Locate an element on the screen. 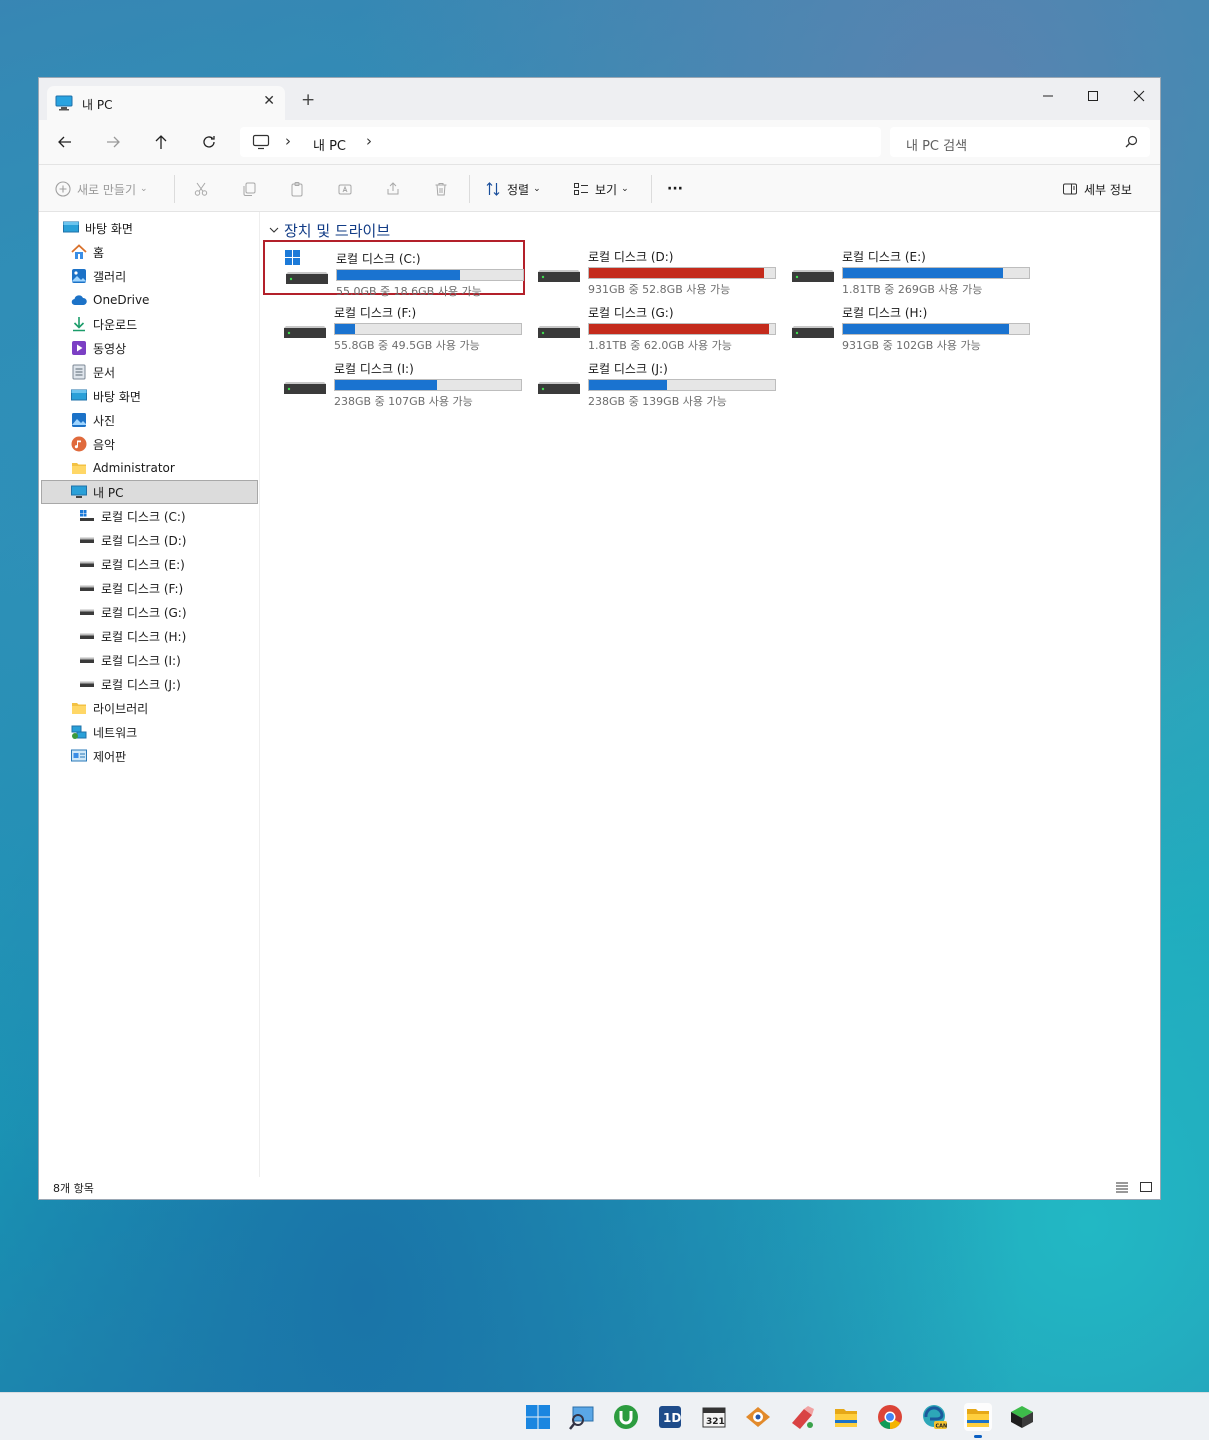  copy-button is located at coordinates (249, 189).